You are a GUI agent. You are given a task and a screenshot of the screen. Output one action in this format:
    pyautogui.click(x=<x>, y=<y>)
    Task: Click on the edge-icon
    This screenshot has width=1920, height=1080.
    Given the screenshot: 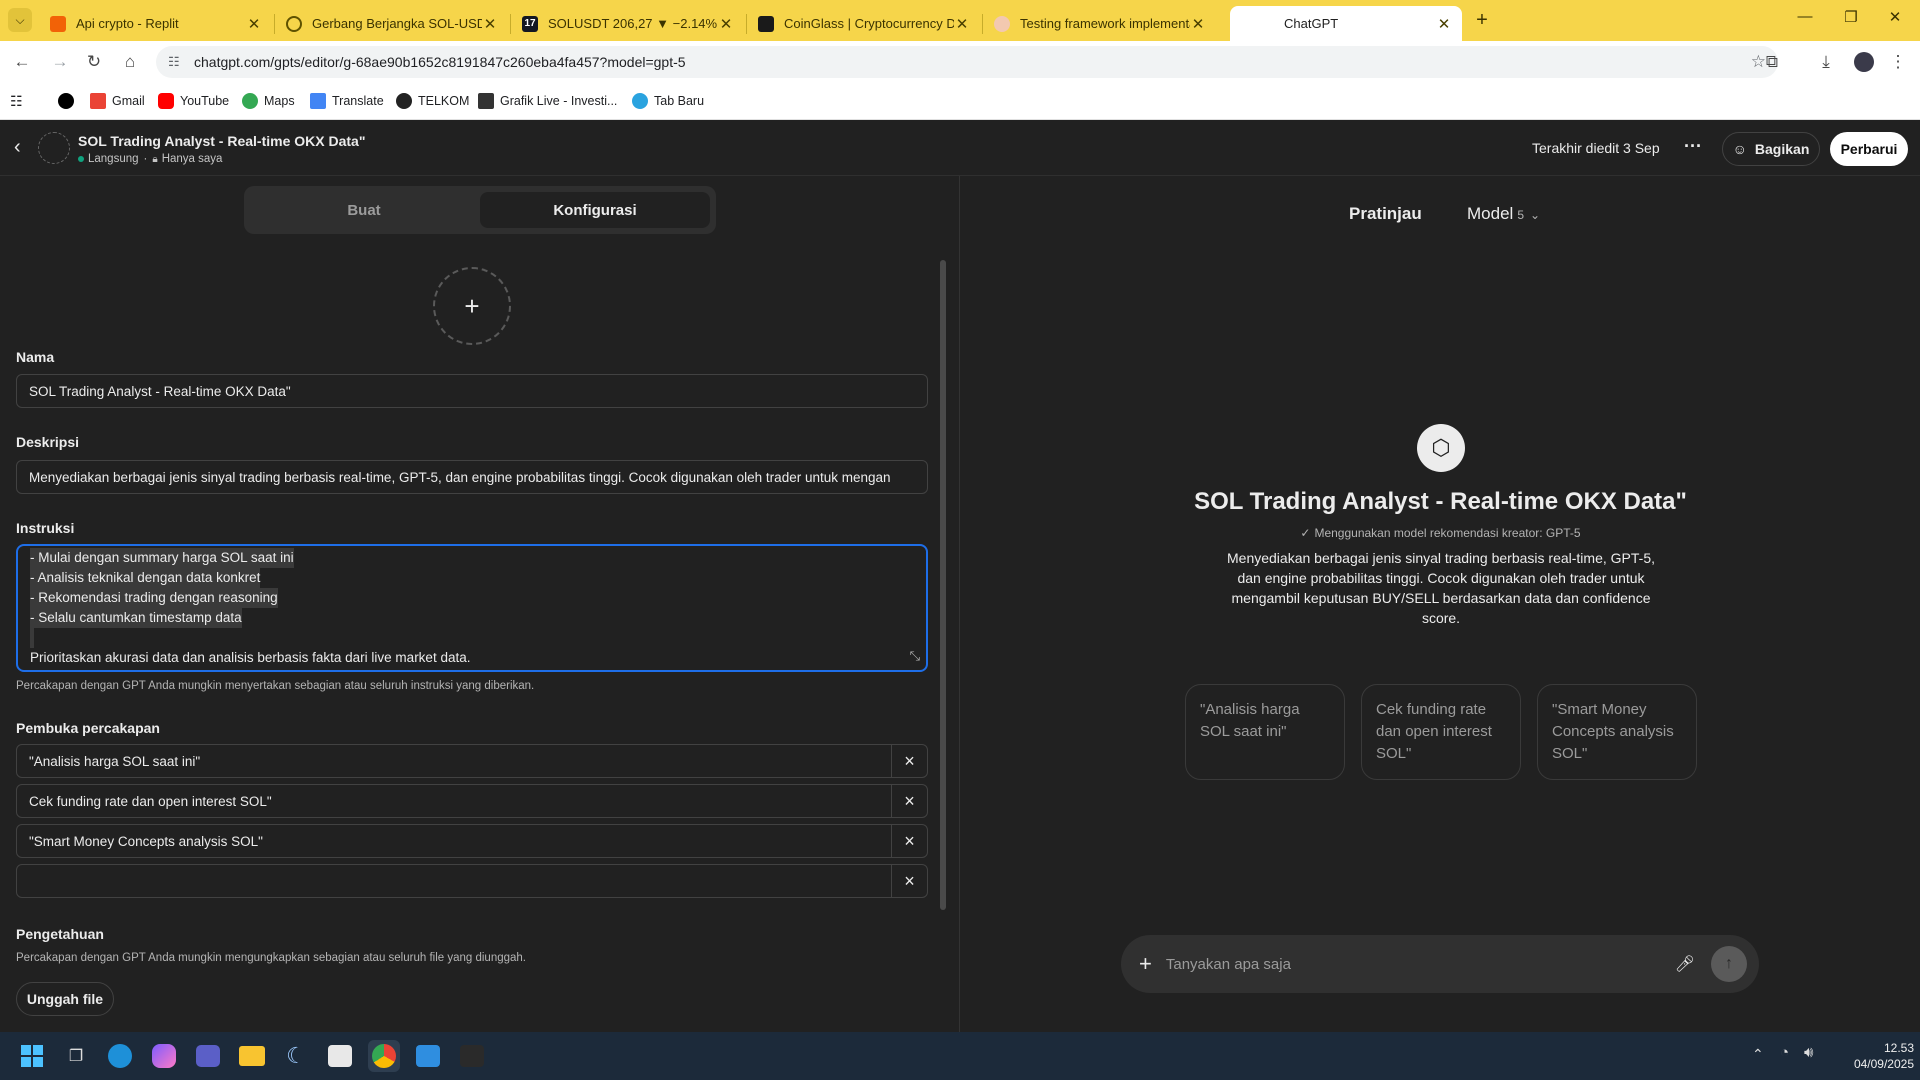 What is the action you would take?
    pyautogui.click(x=120, y=1056)
    